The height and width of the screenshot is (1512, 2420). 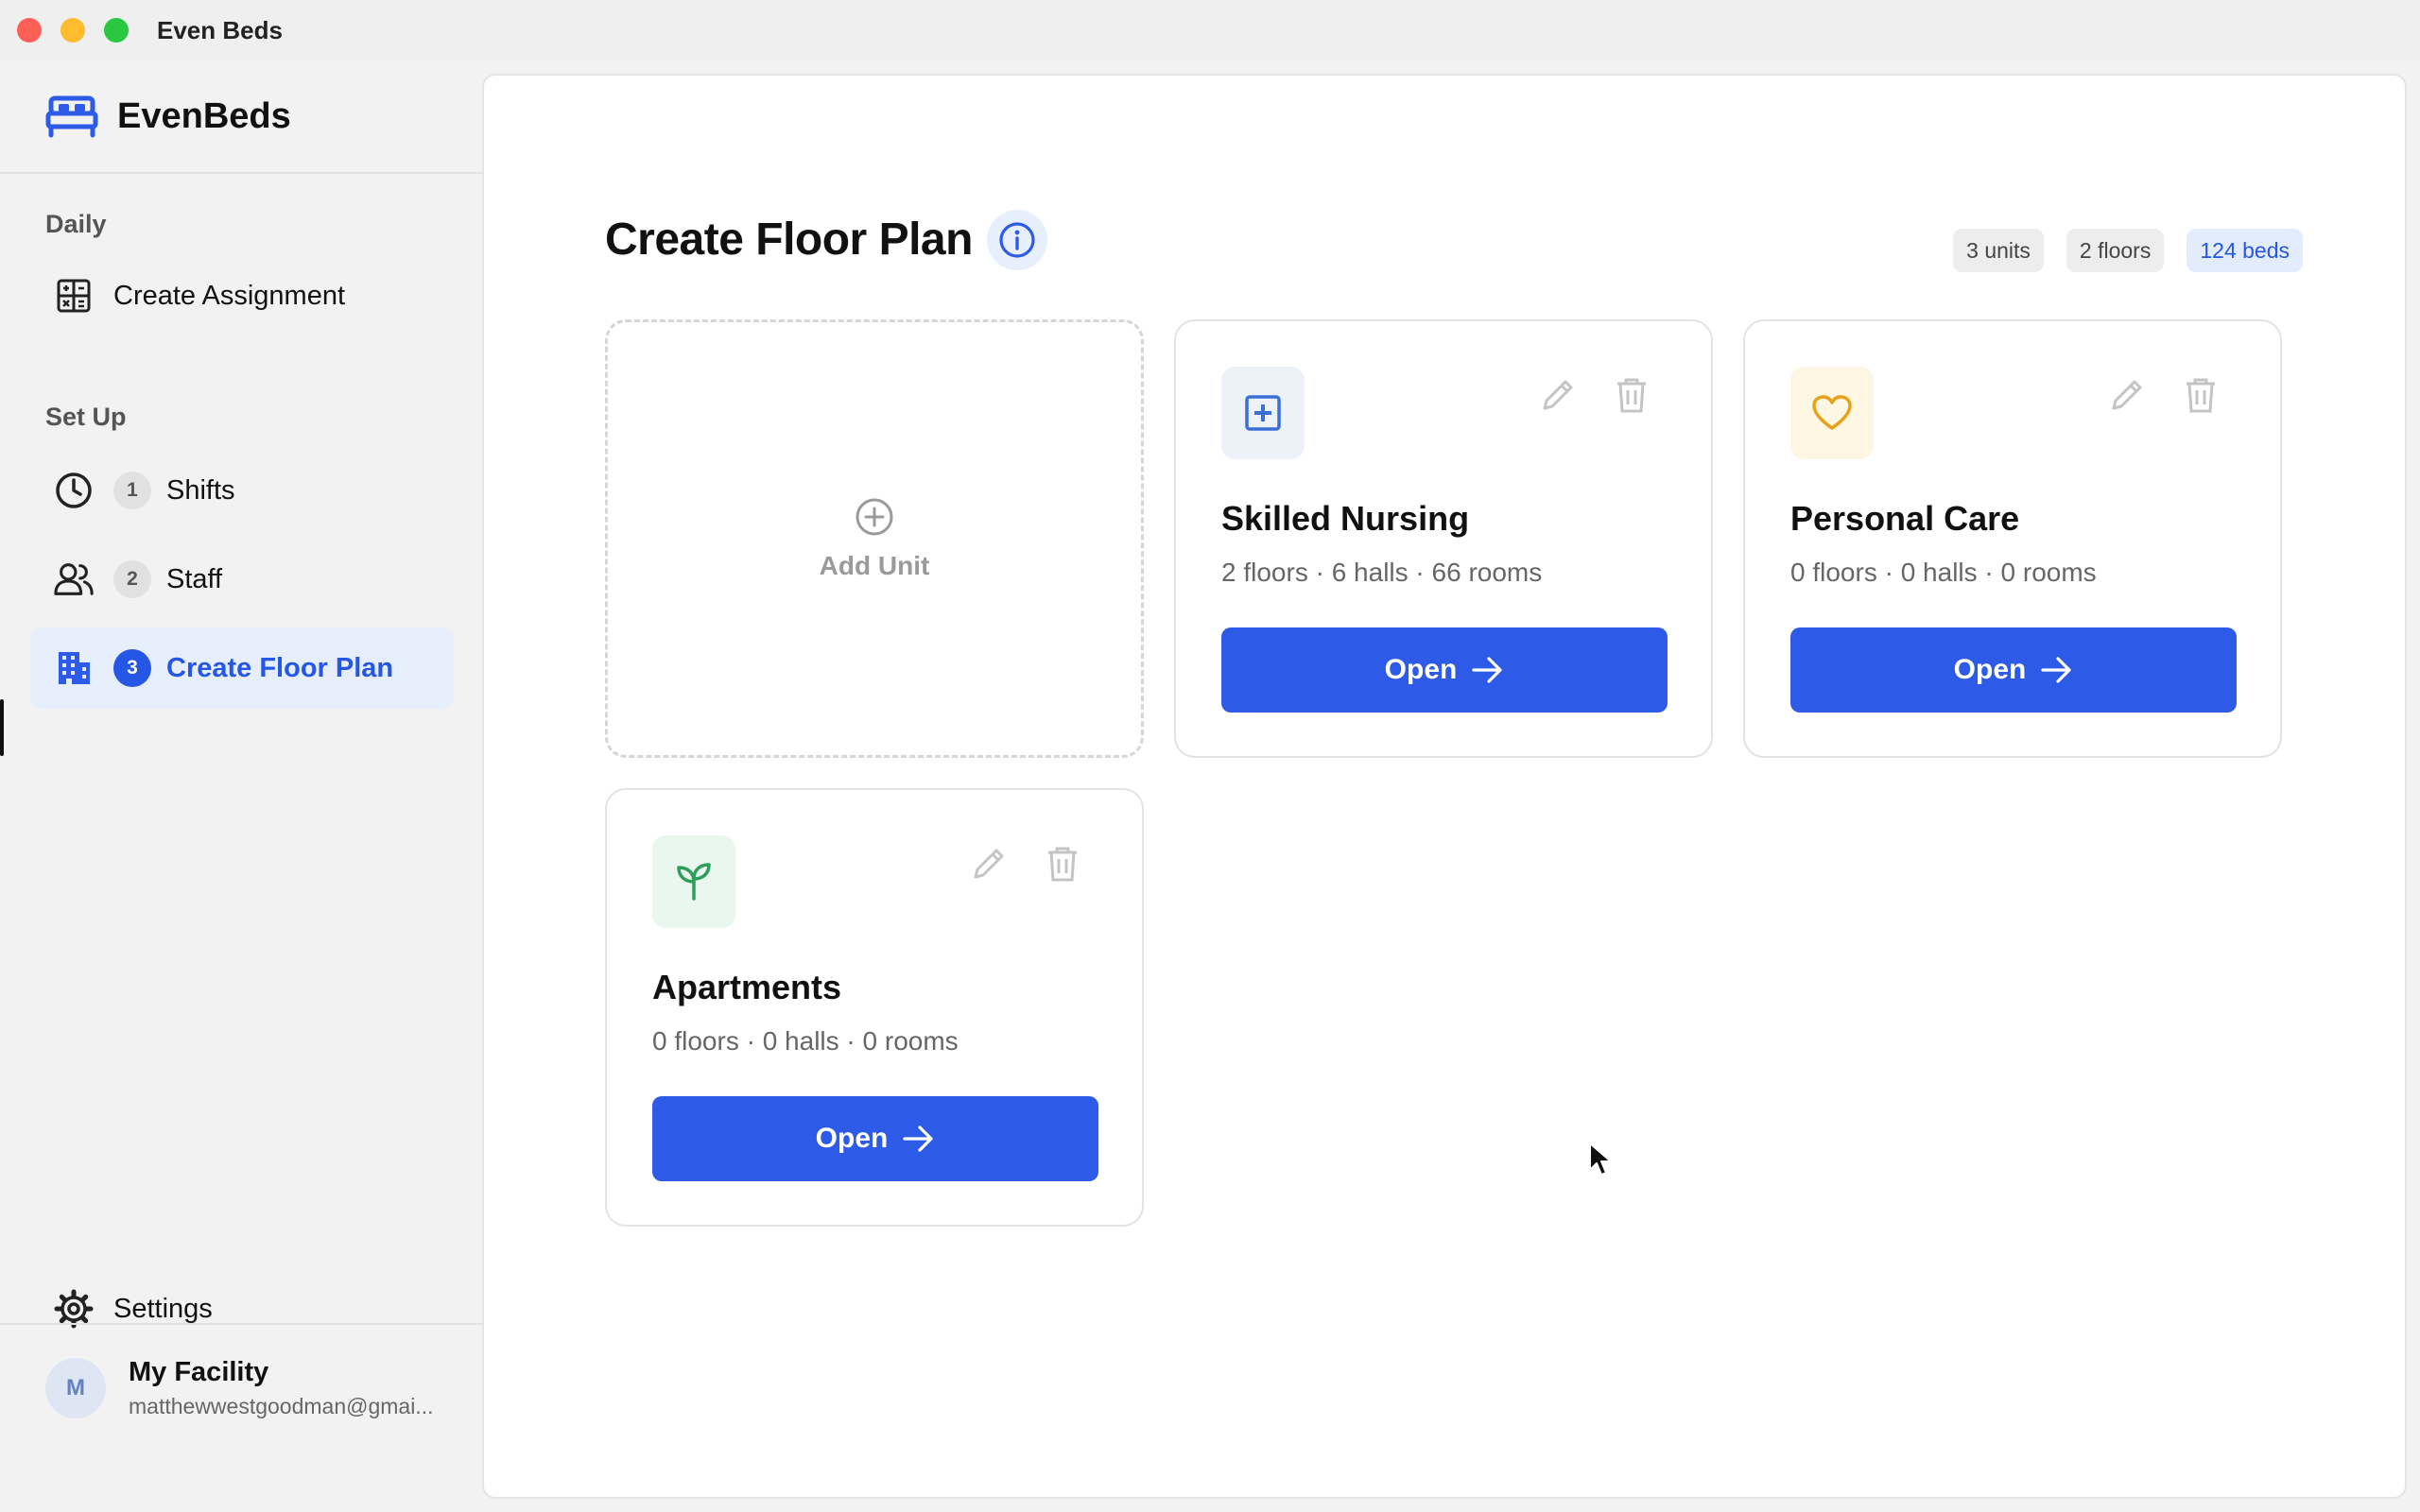 I want to click on step-badge: 3, so click(x=132, y=668).